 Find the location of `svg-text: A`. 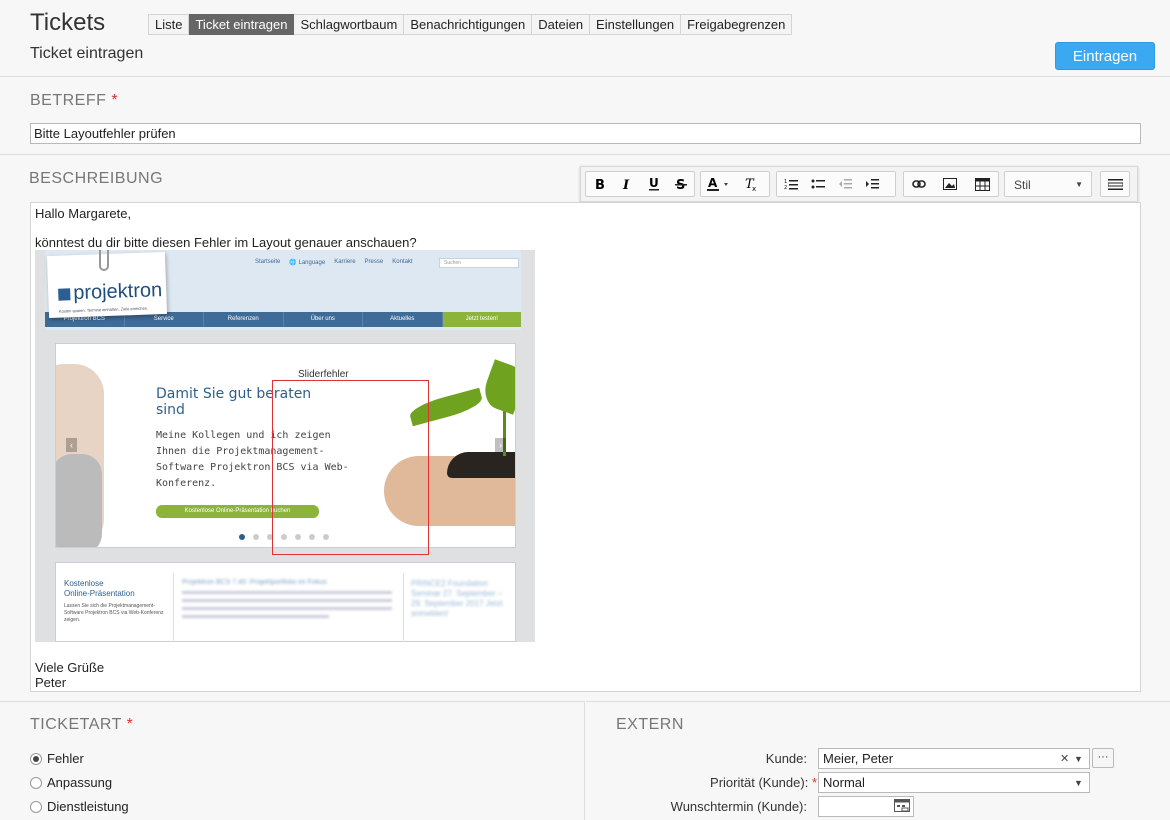

svg-text: A is located at coordinates (713, 183).